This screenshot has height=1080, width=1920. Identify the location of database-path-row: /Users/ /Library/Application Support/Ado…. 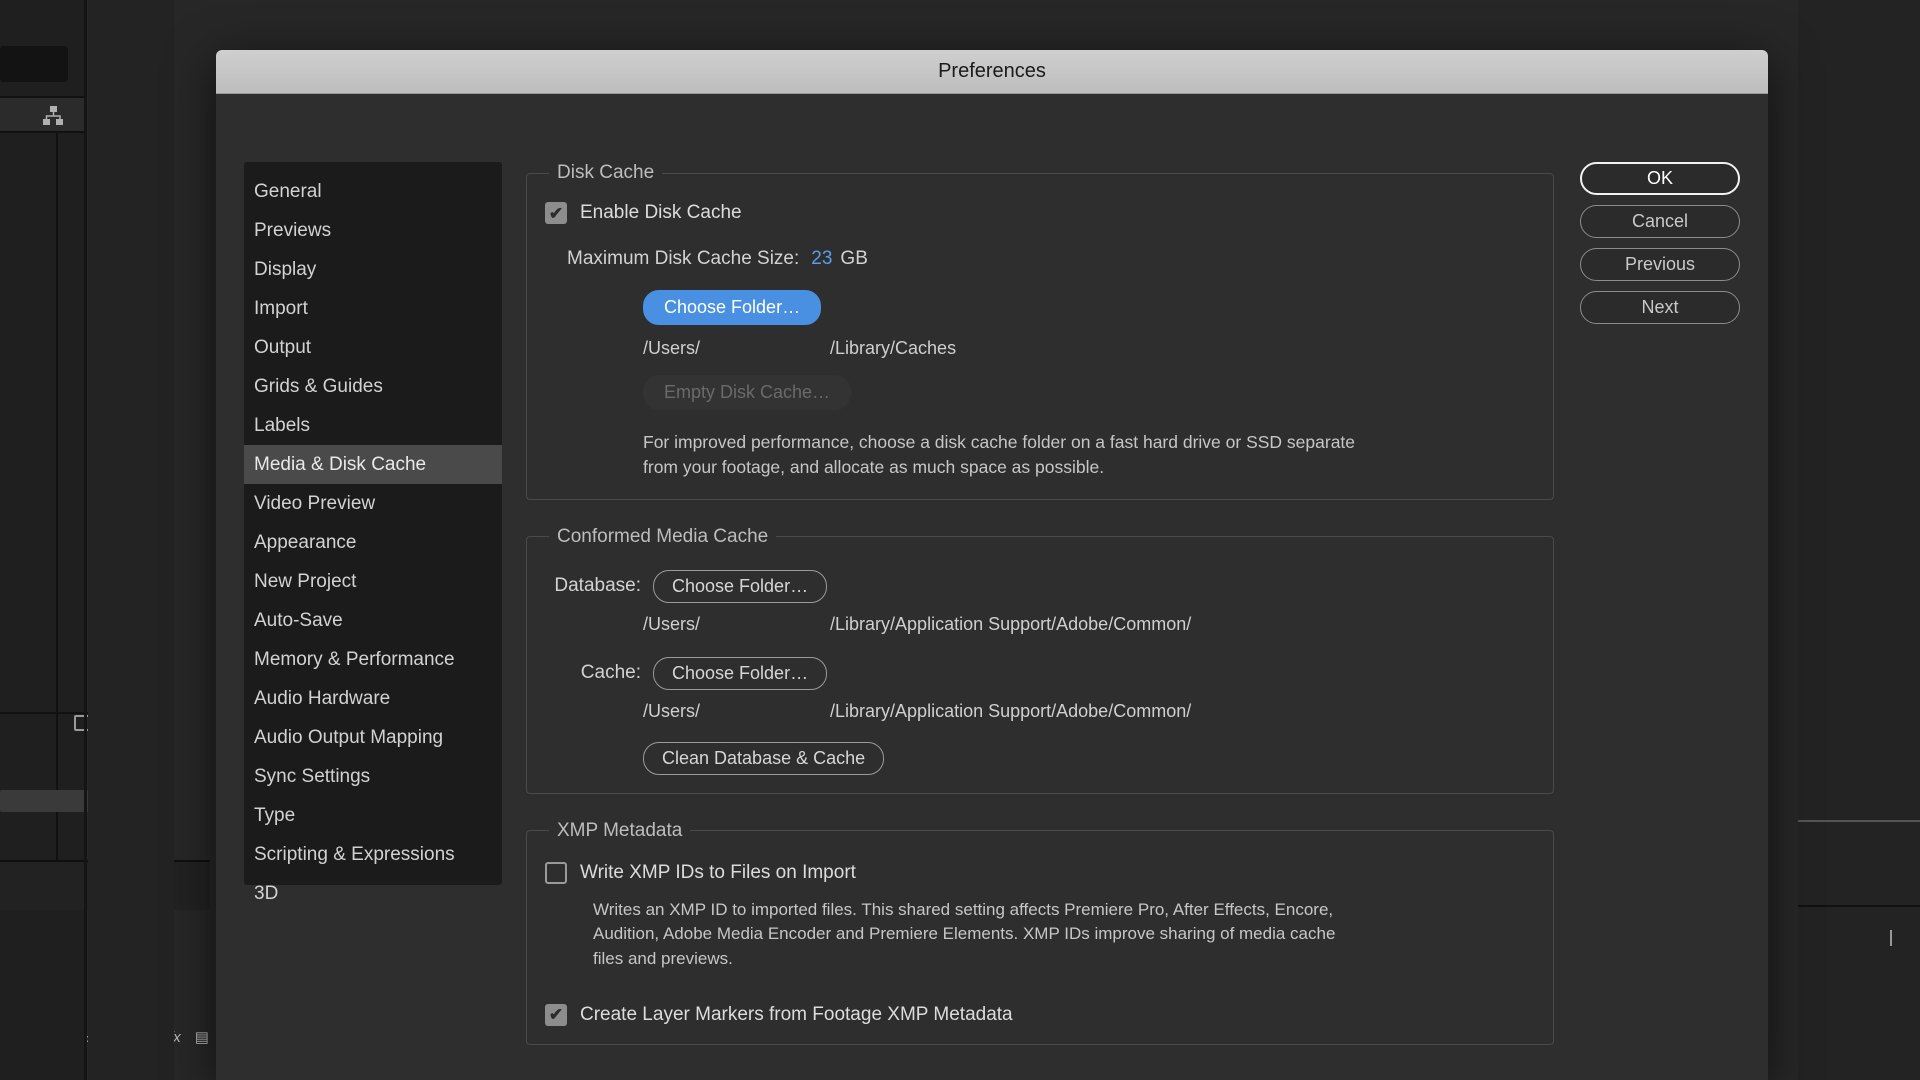
(1089, 624).